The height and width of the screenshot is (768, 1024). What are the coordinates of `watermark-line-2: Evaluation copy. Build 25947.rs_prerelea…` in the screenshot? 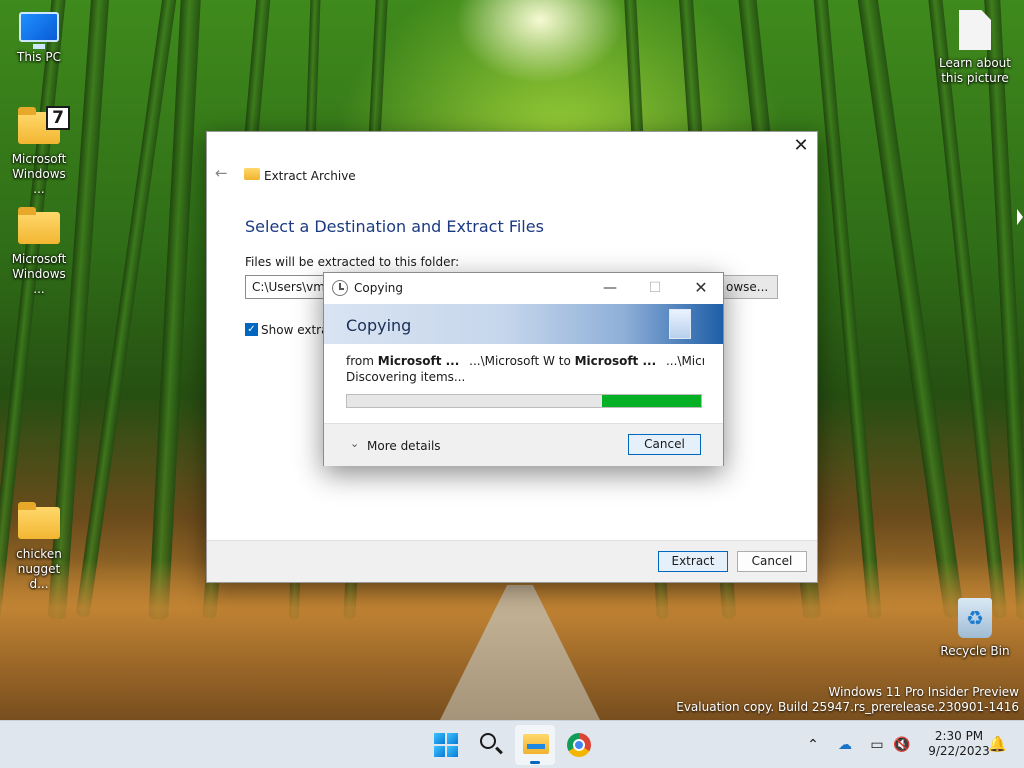 It's located at (847, 707).